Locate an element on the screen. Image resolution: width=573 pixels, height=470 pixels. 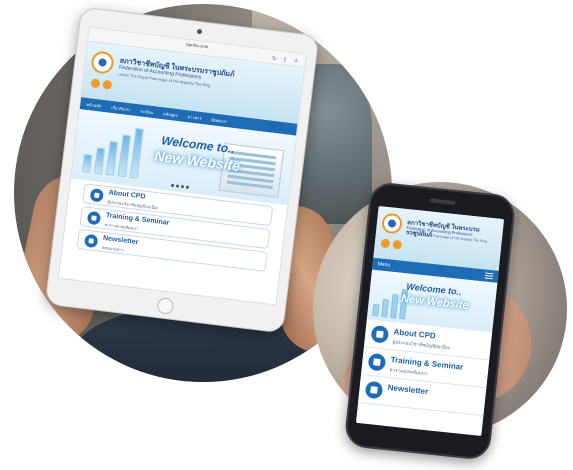
url-bar: fap.tfac.or.th is located at coordinates (197, 46).